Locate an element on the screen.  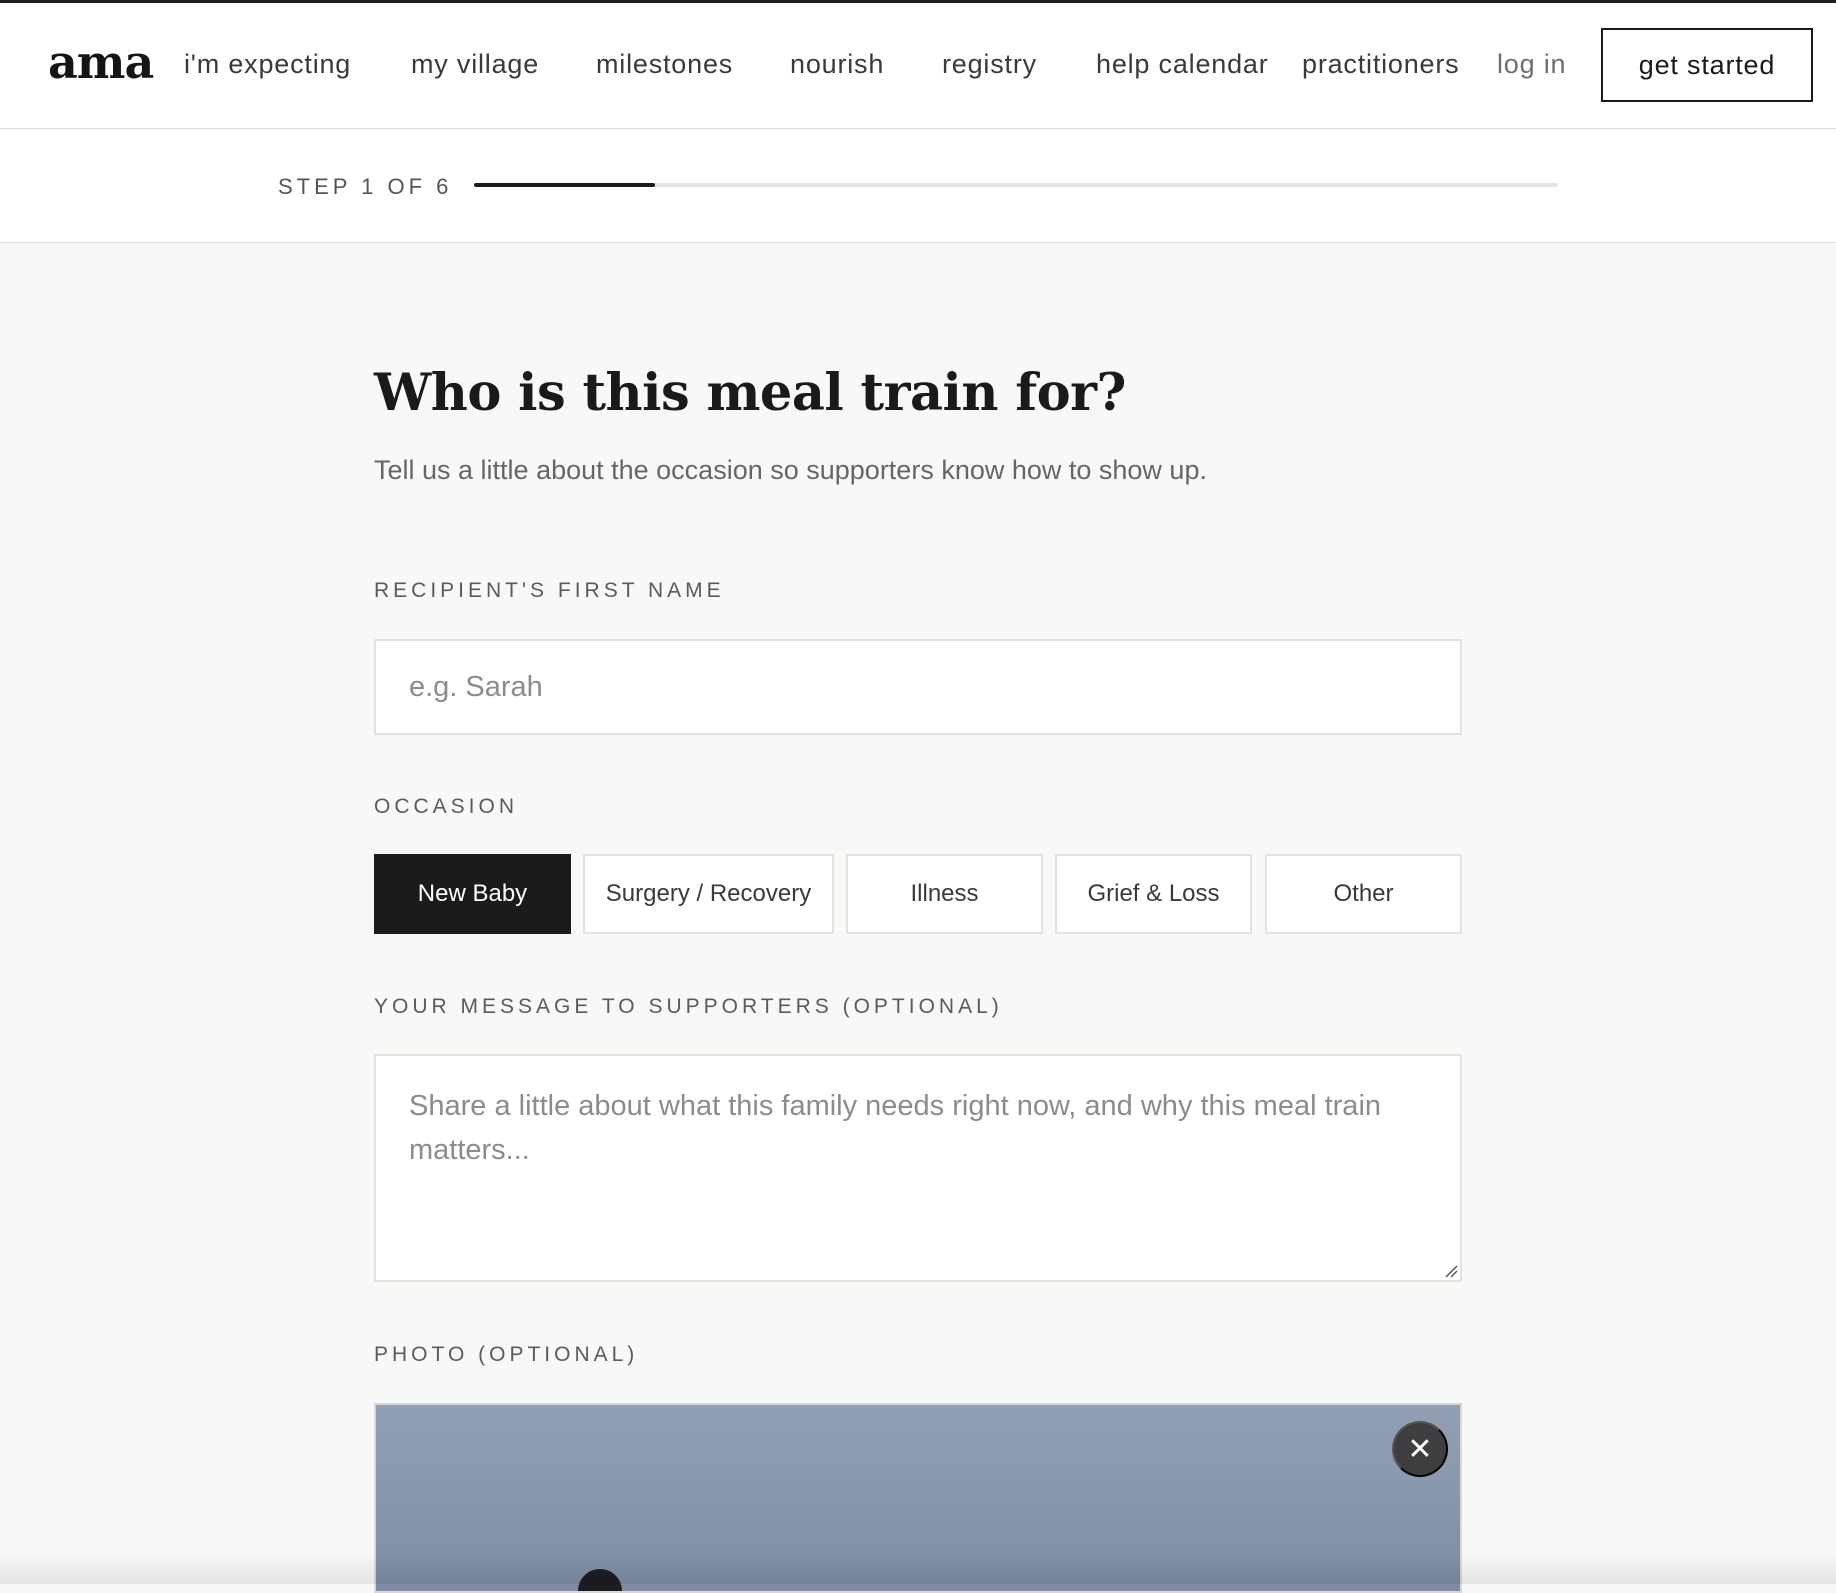
progress-track is located at coordinates (1016, 185).